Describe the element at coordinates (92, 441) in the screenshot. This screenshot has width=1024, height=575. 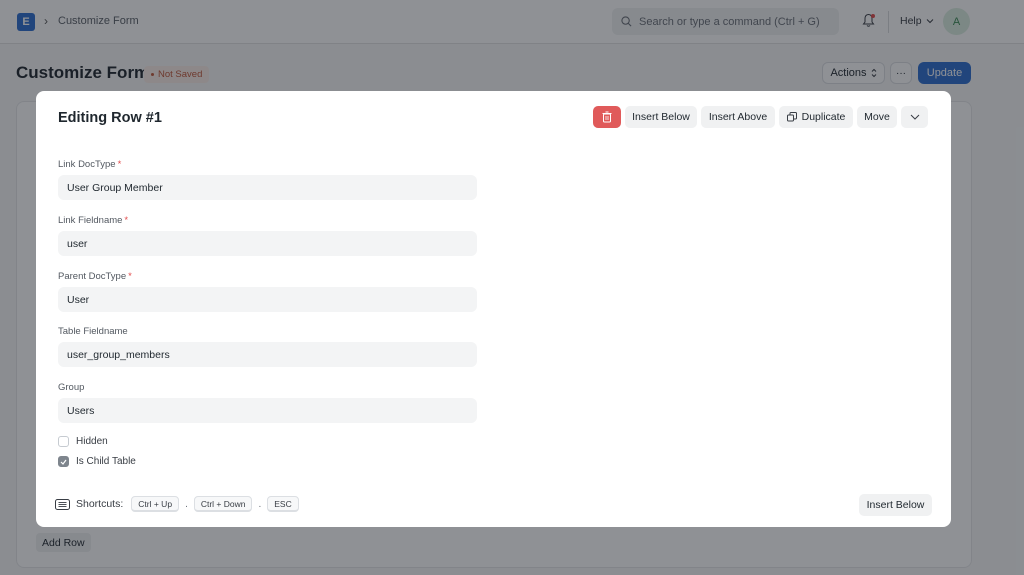
I see `hidden-label: Hidden` at that location.